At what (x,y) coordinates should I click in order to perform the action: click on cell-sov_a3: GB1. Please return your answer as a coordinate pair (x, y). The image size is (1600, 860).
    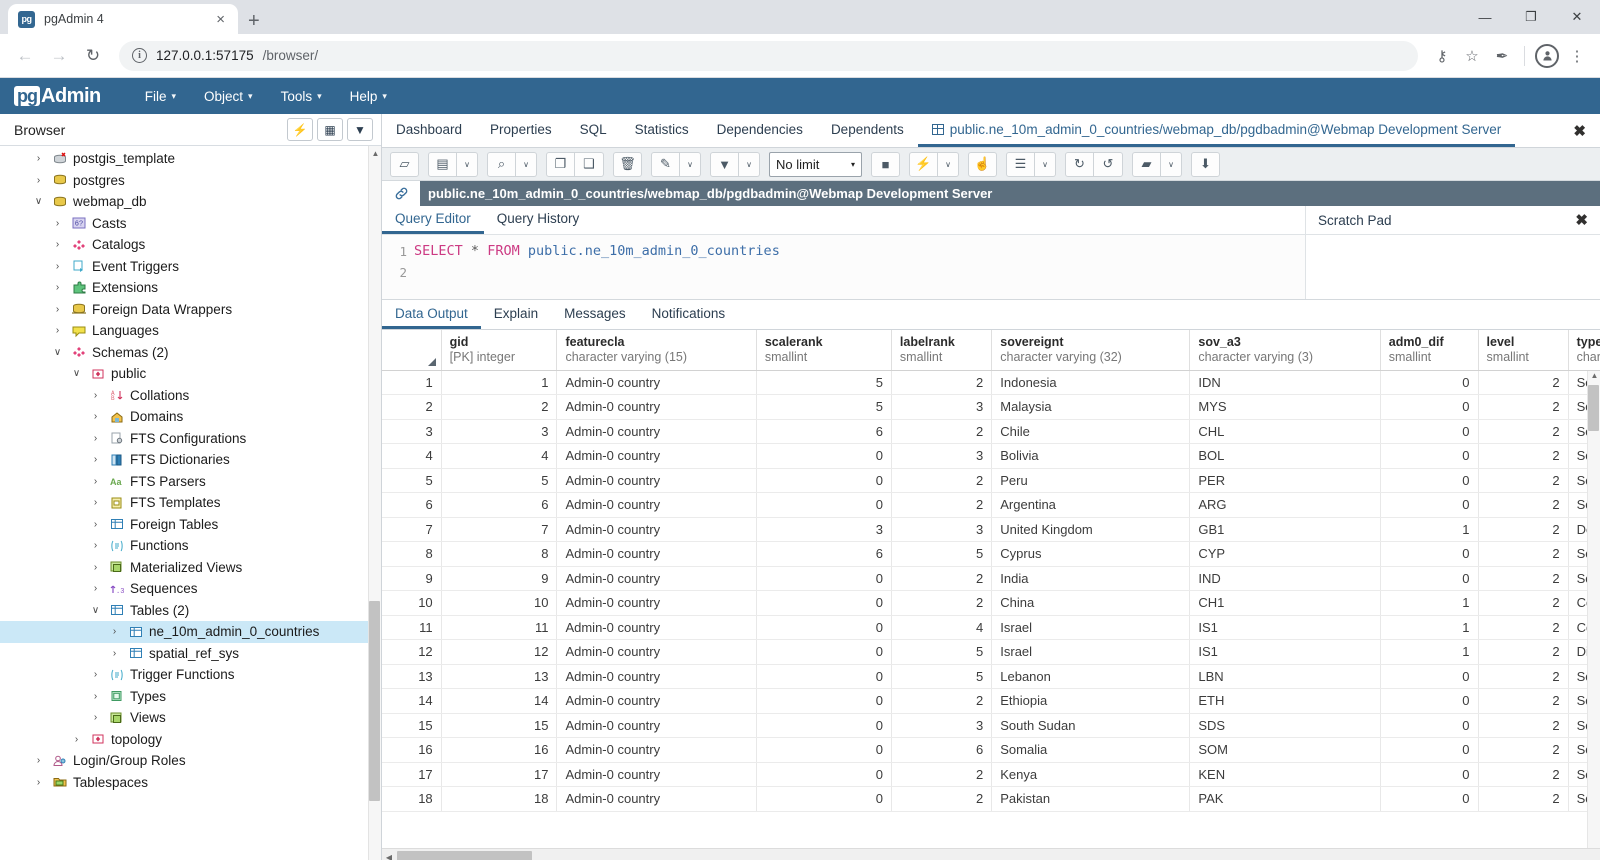
    Looking at the image, I should click on (1285, 529).